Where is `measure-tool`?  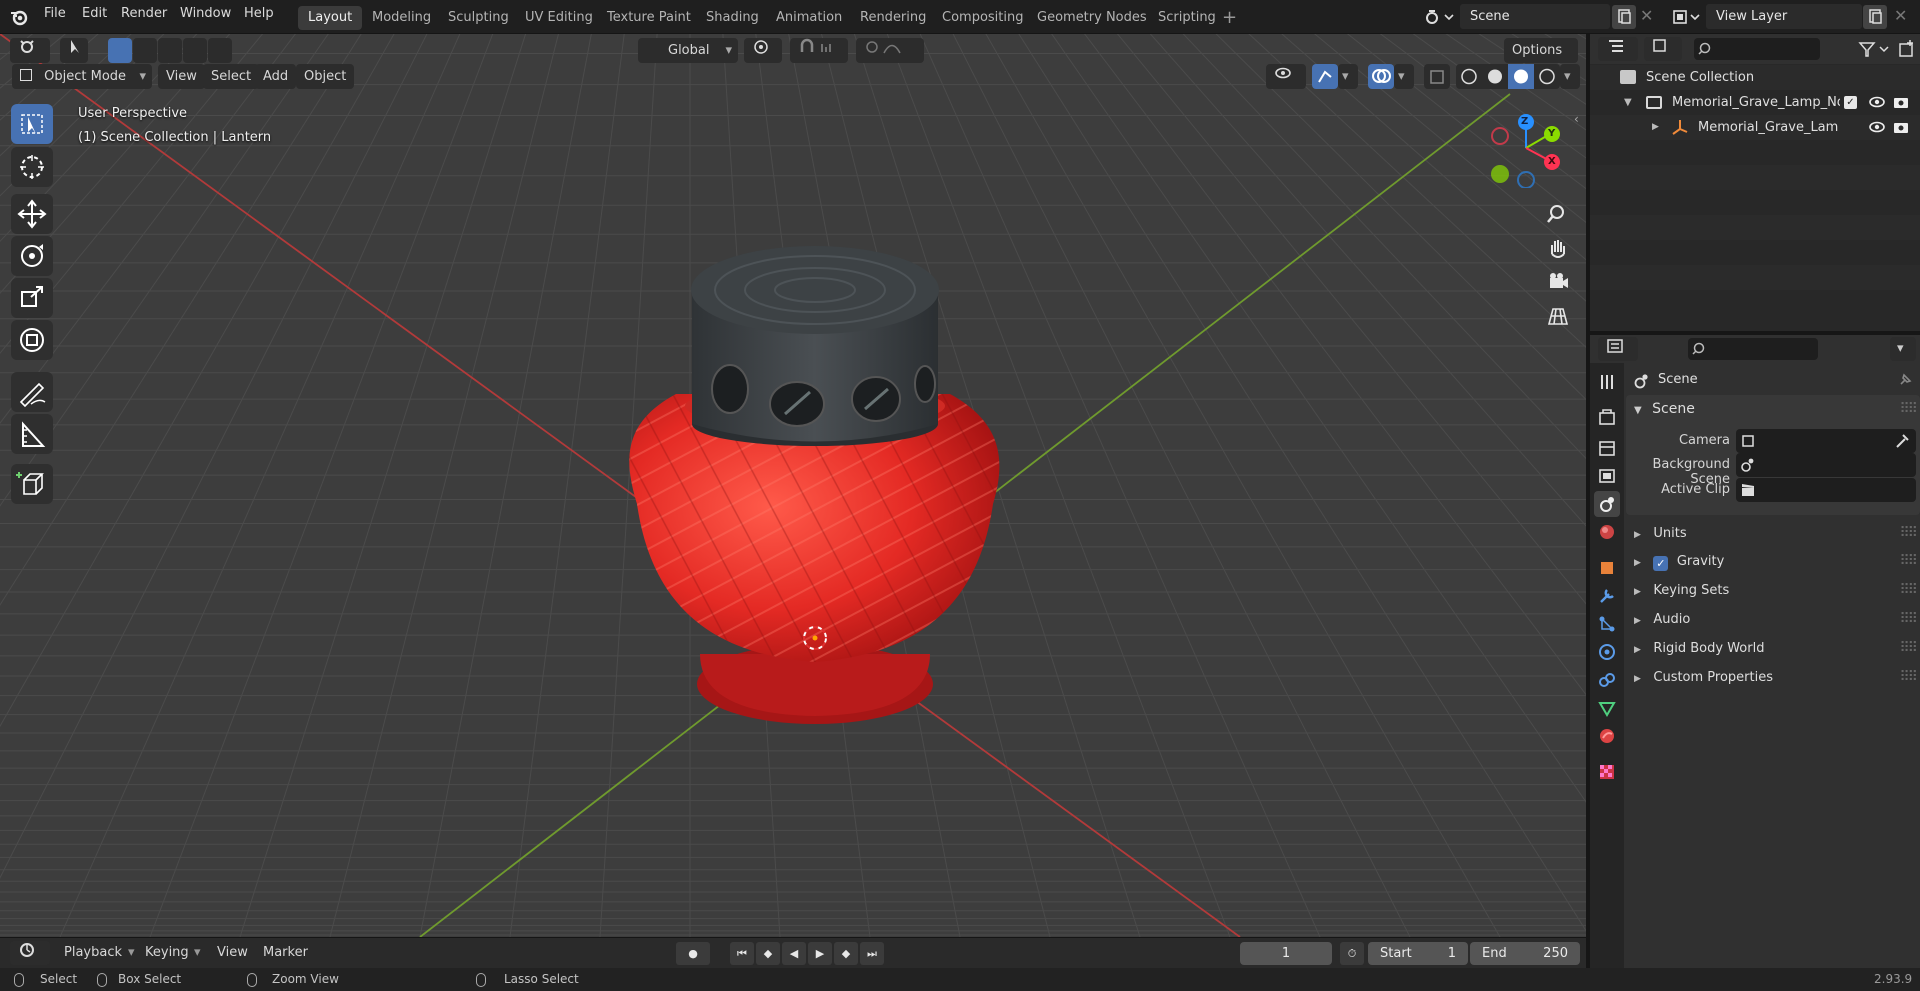
measure-tool is located at coordinates (32, 434).